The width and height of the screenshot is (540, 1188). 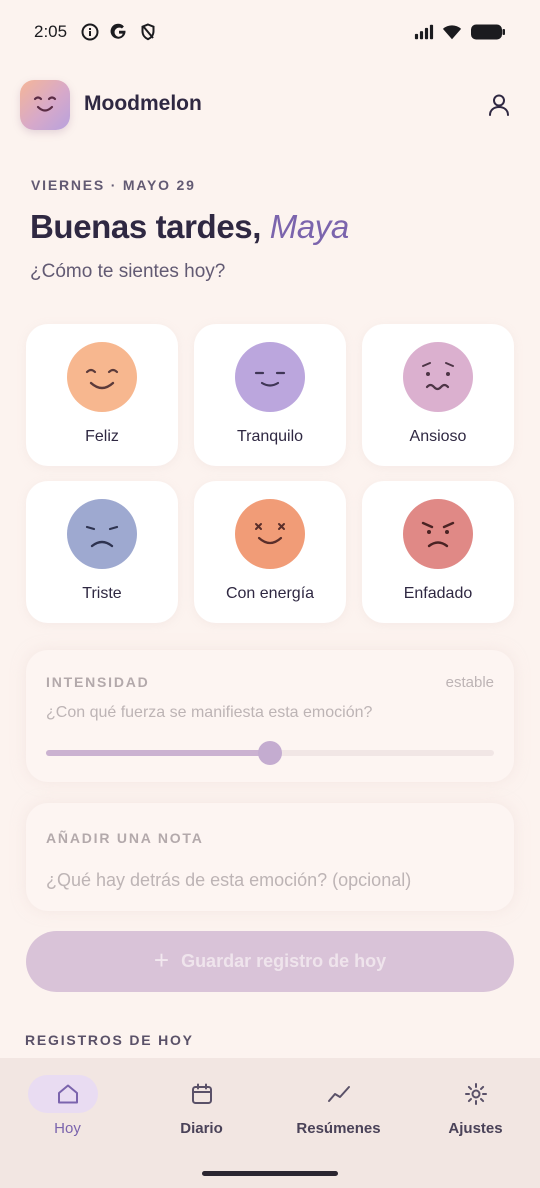 I want to click on plus-icon: +, so click(x=161, y=960).